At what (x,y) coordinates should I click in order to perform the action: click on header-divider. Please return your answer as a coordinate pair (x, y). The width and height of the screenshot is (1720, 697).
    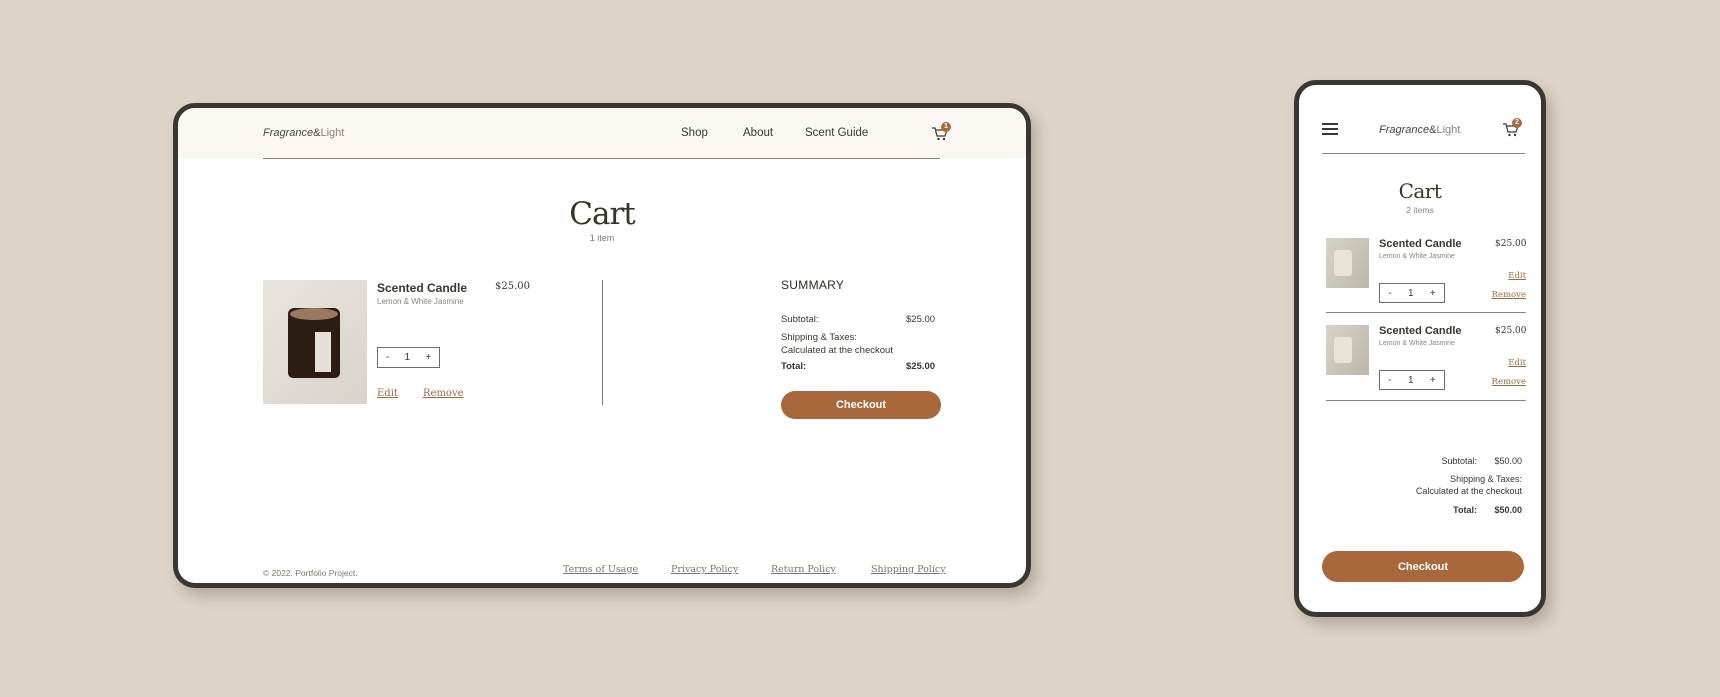
    Looking at the image, I should click on (601, 158).